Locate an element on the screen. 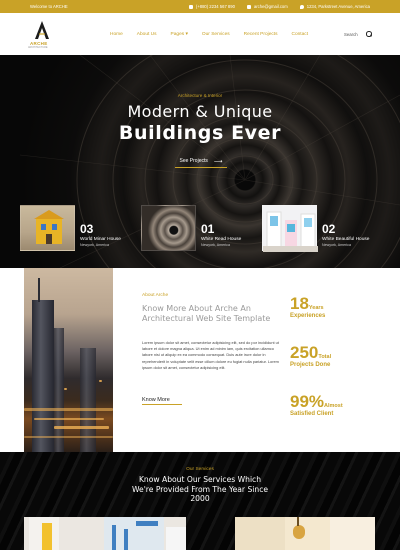 This screenshot has height=550, width=400. stat-suffix: Total is located at coordinates (325, 357).